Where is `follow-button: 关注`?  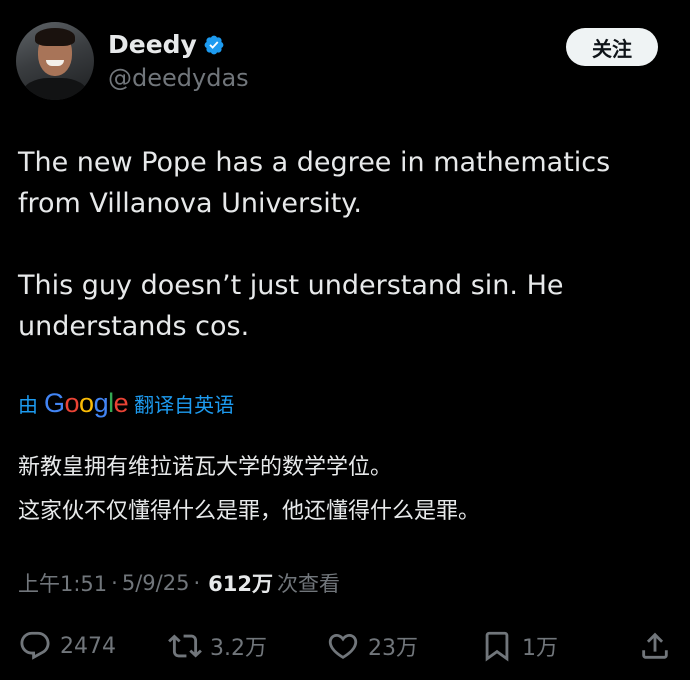 follow-button: 关注 is located at coordinates (612, 47).